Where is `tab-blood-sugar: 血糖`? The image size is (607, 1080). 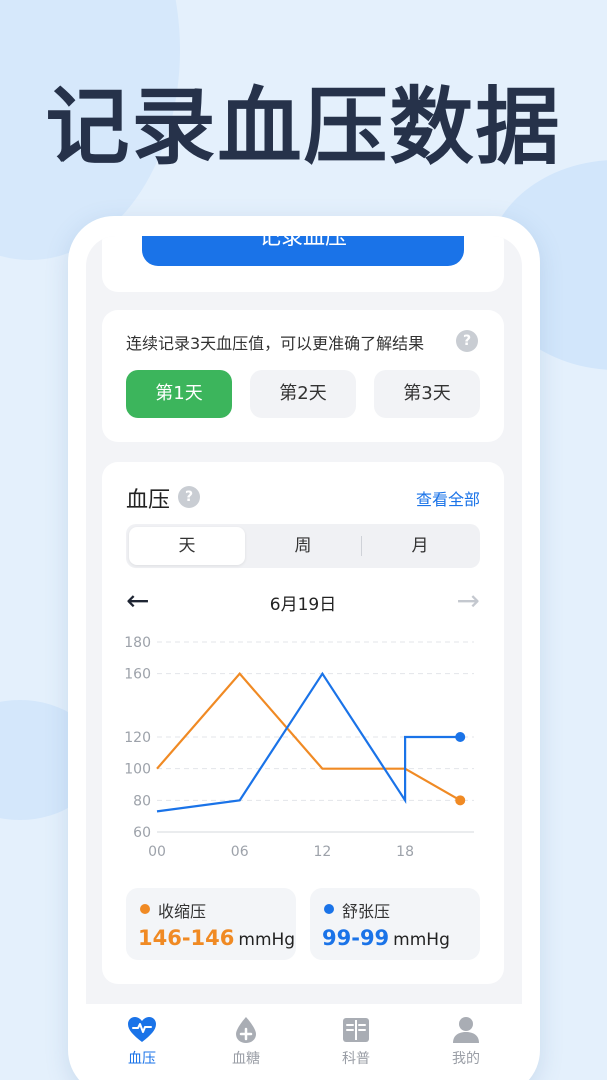
tab-blood-sugar: 血糖 is located at coordinates (246, 1046).